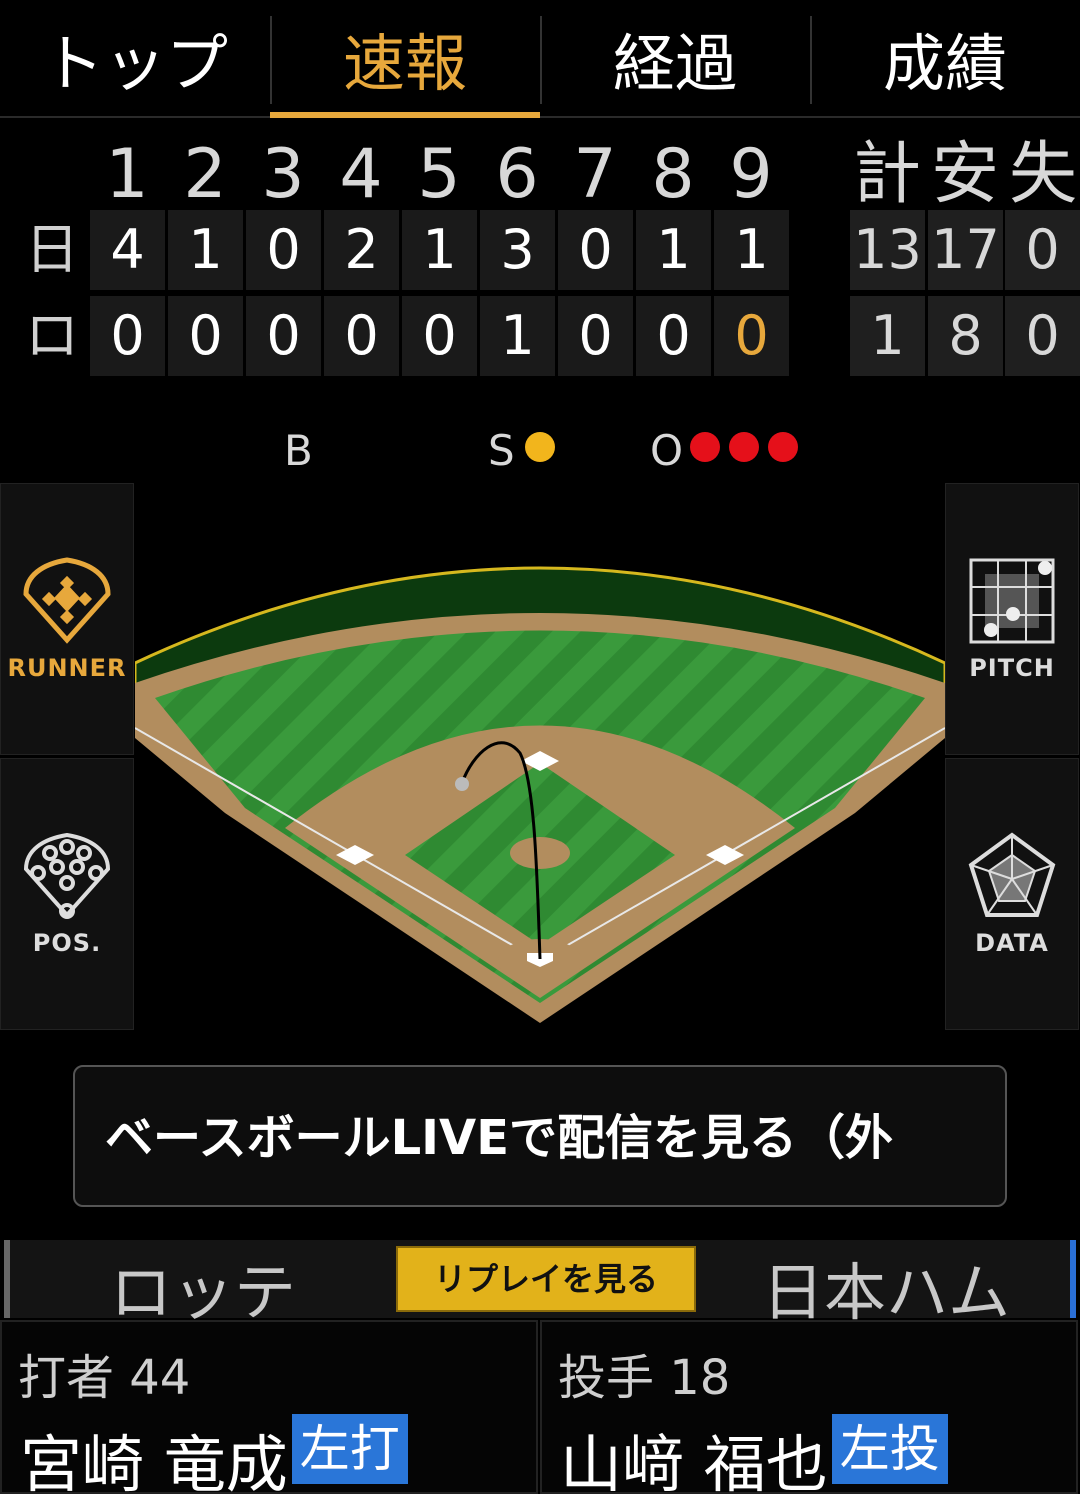  What do you see at coordinates (517, 174) in the screenshot?
I see `inning-header: 6` at bounding box center [517, 174].